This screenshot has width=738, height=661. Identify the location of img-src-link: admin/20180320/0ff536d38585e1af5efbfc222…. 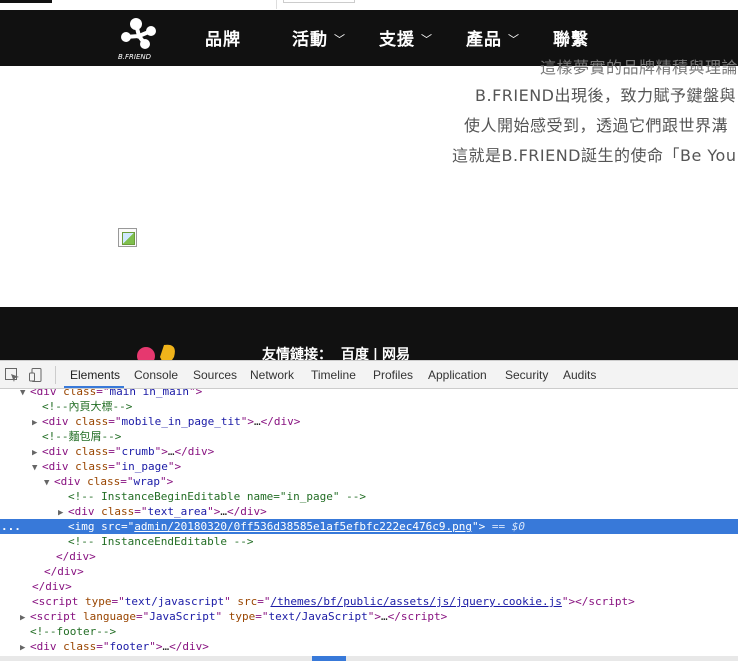
(303, 526).